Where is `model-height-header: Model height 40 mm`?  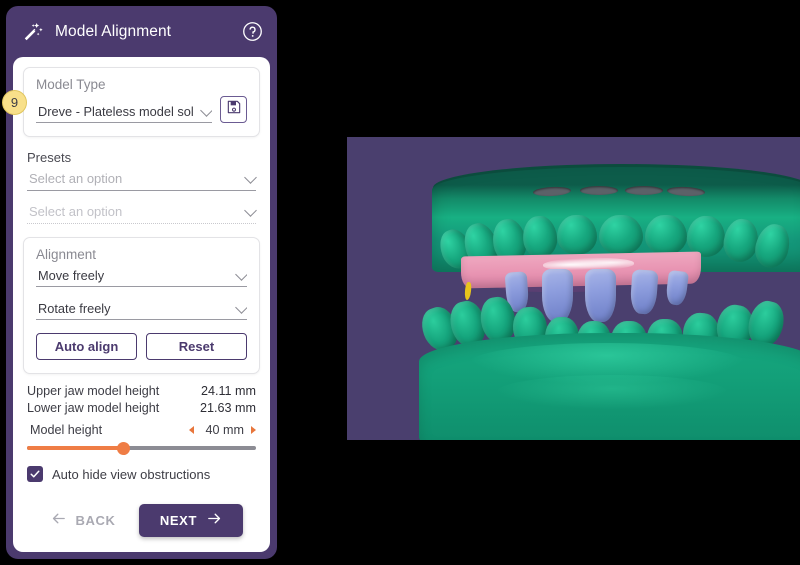
model-height-header: Model height 40 mm is located at coordinates (141, 430).